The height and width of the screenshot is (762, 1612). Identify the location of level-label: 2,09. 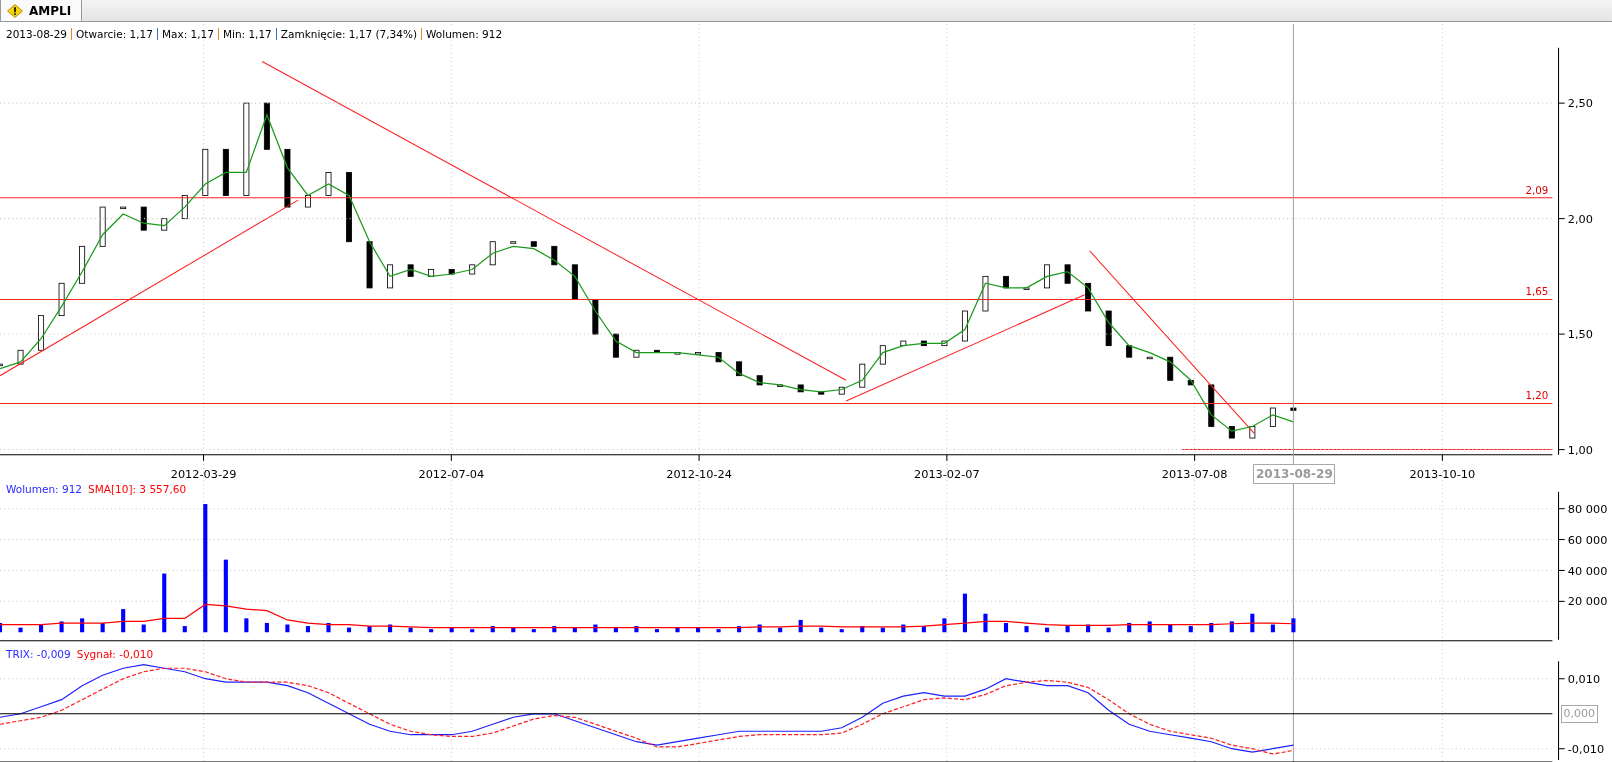
(1537, 189).